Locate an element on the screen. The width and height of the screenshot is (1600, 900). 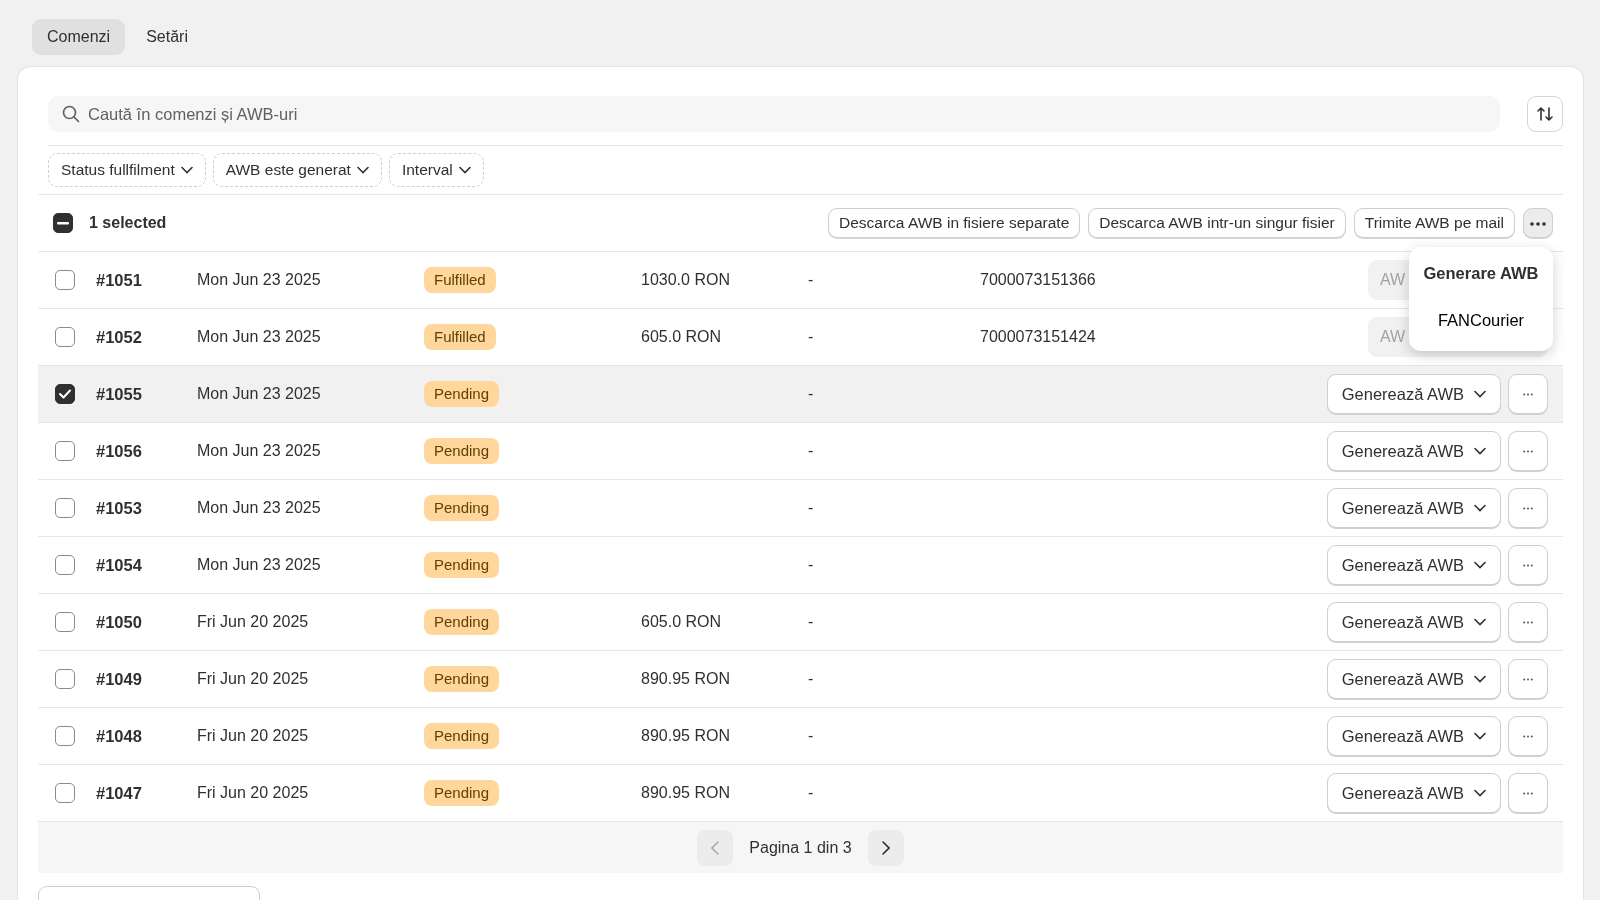
order-number: #1056 is located at coordinates (119, 451).